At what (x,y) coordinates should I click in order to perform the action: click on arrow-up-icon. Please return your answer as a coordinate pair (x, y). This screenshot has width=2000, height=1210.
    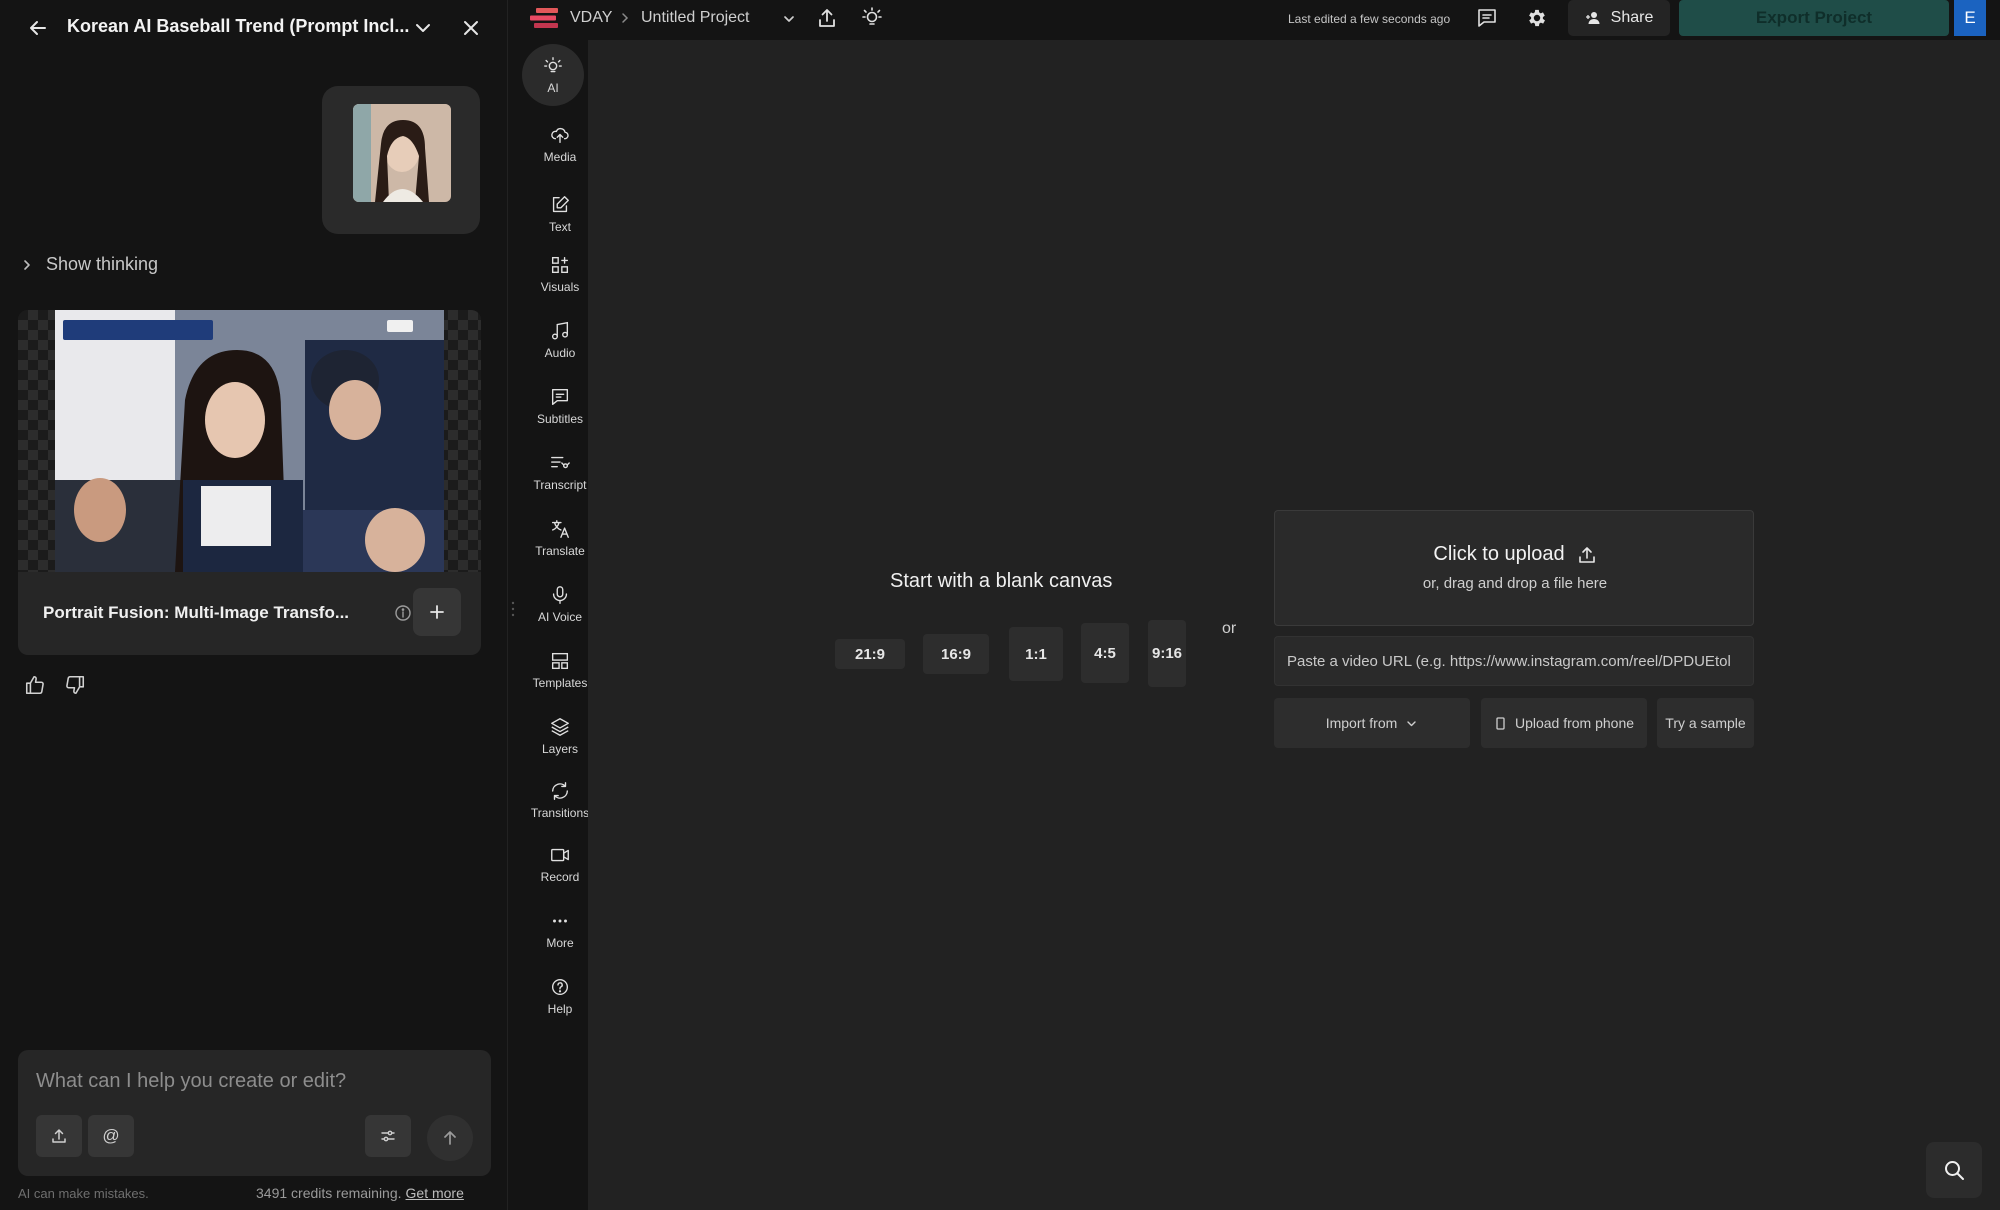
    Looking at the image, I should click on (450, 1138).